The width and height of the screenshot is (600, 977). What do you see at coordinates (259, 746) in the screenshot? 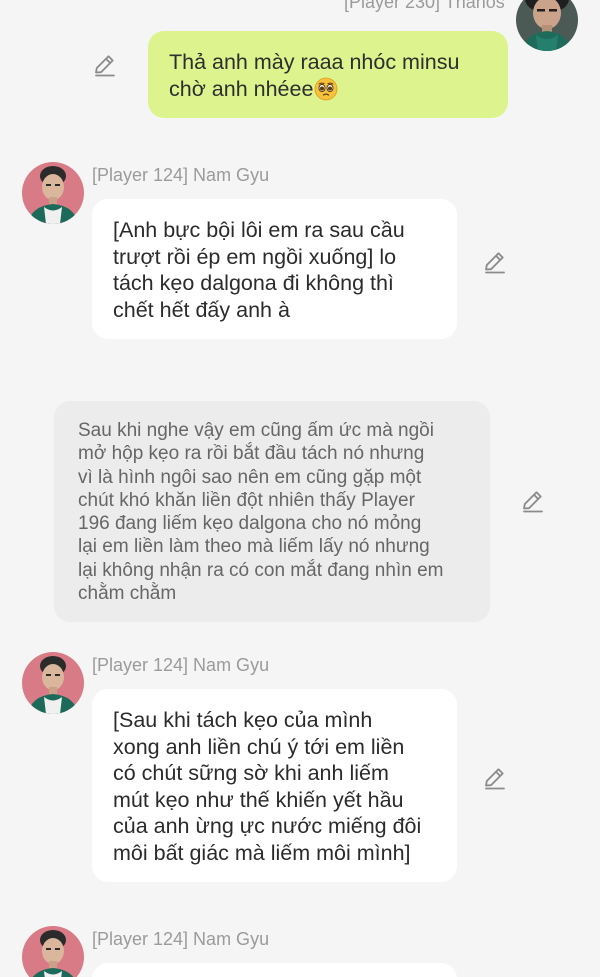
I see `message-line: xong anh liền chú ý tới em liền` at bounding box center [259, 746].